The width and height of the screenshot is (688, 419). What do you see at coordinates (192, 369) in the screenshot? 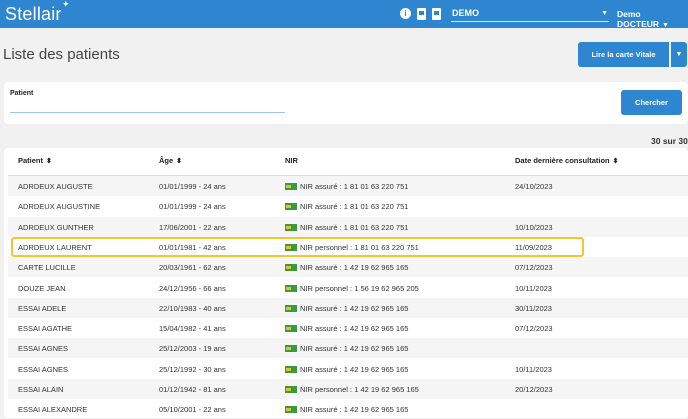
I see `age-cell: 25/12/1992 - 30 ans` at bounding box center [192, 369].